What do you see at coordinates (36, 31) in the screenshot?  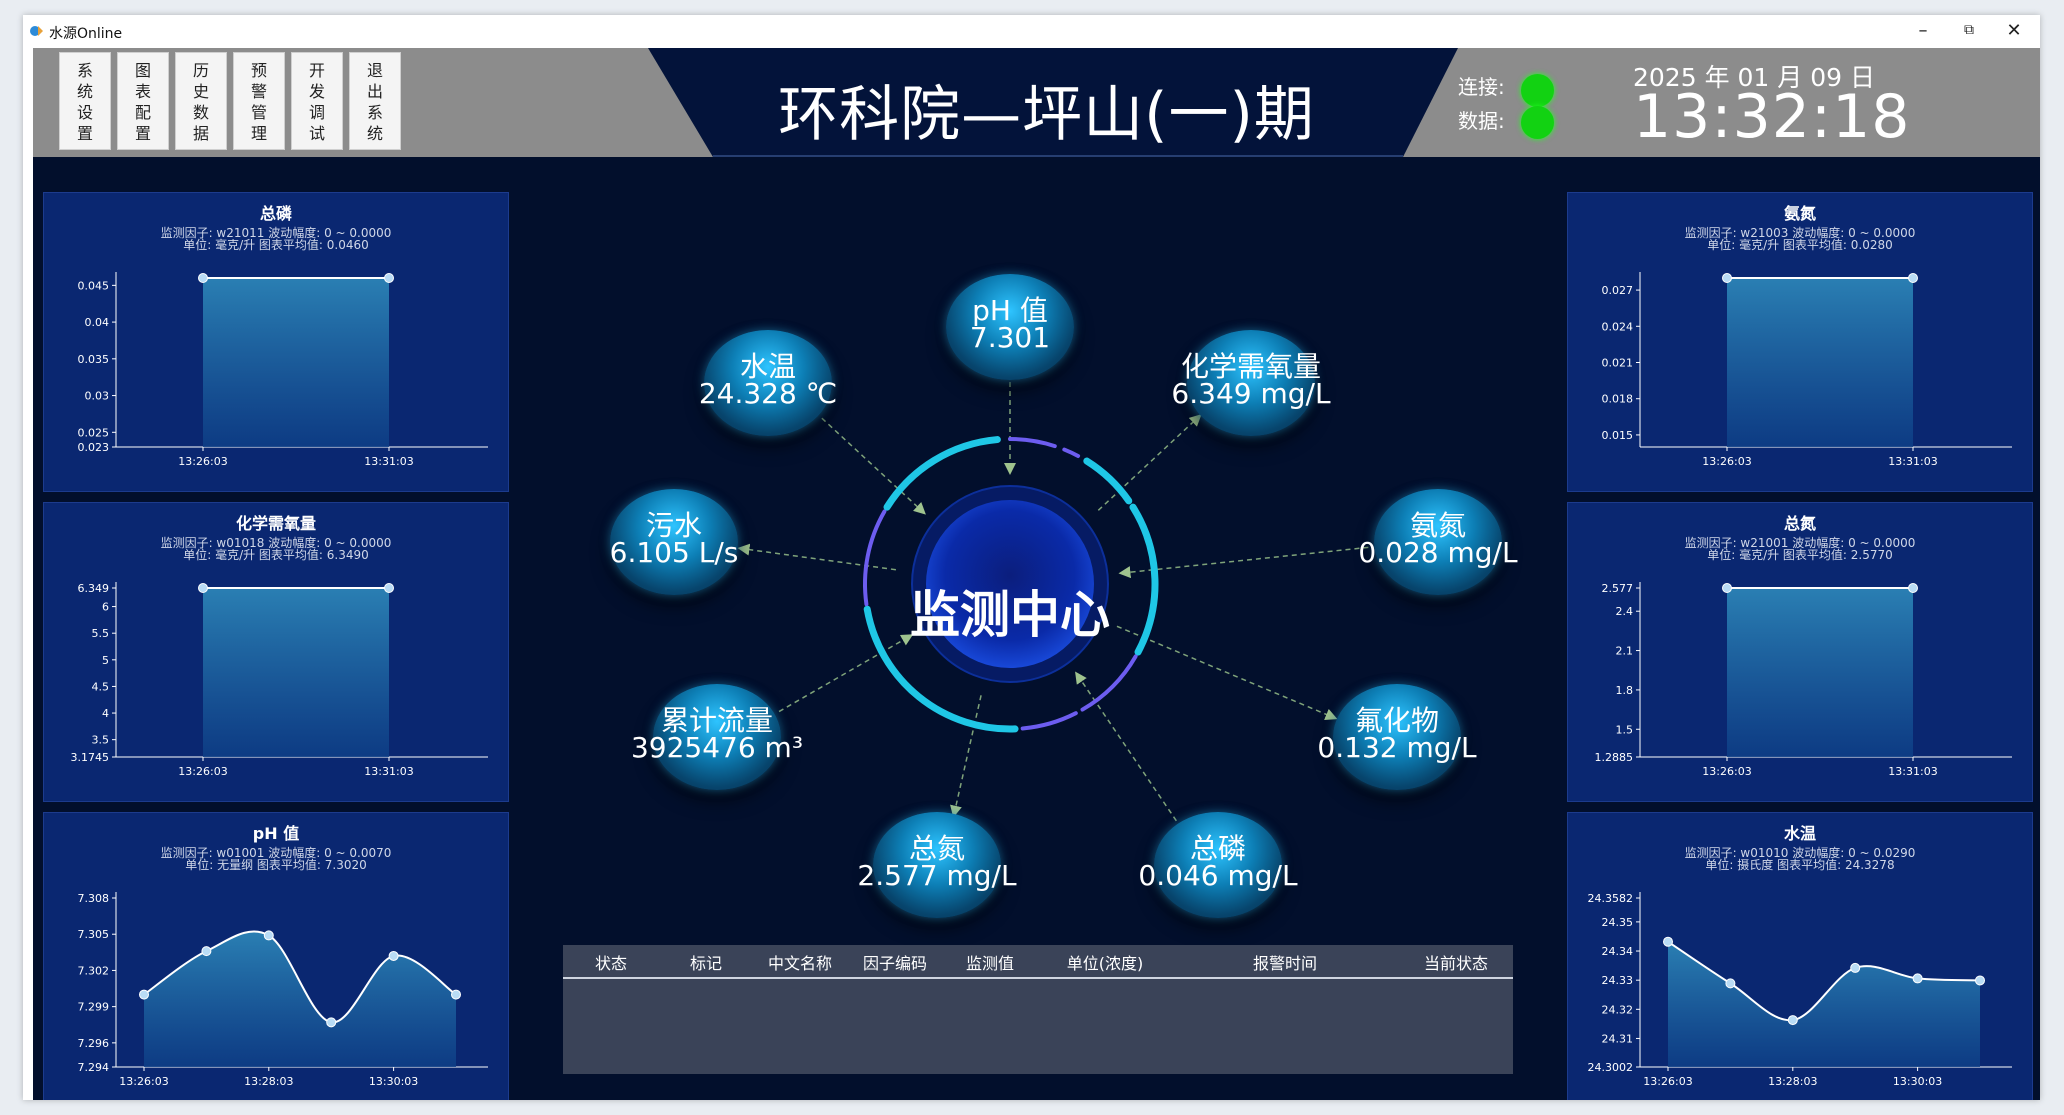 I see `app-logo-icon` at bounding box center [36, 31].